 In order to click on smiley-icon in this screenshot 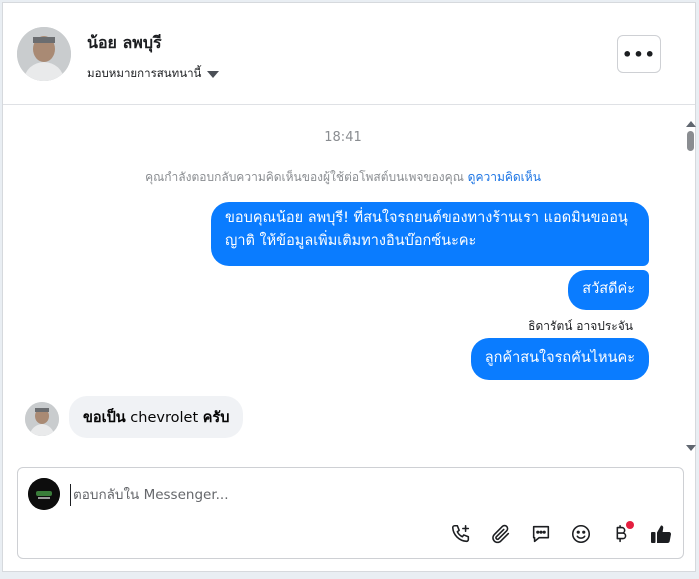, I will do `click(581, 534)`.